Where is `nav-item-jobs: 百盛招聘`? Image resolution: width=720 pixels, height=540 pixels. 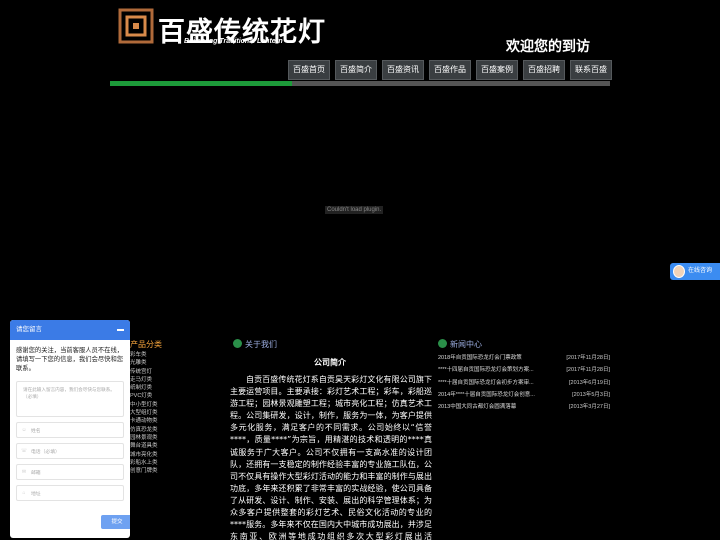 nav-item-jobs: 百盛招聘 is located at coordinates (544, 70).